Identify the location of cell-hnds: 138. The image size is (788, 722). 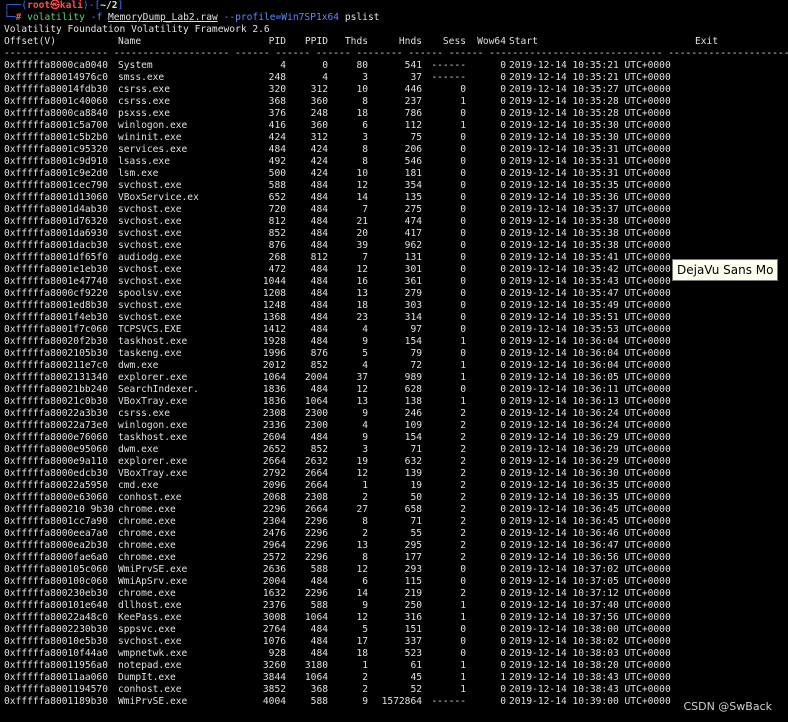
(413, 401).